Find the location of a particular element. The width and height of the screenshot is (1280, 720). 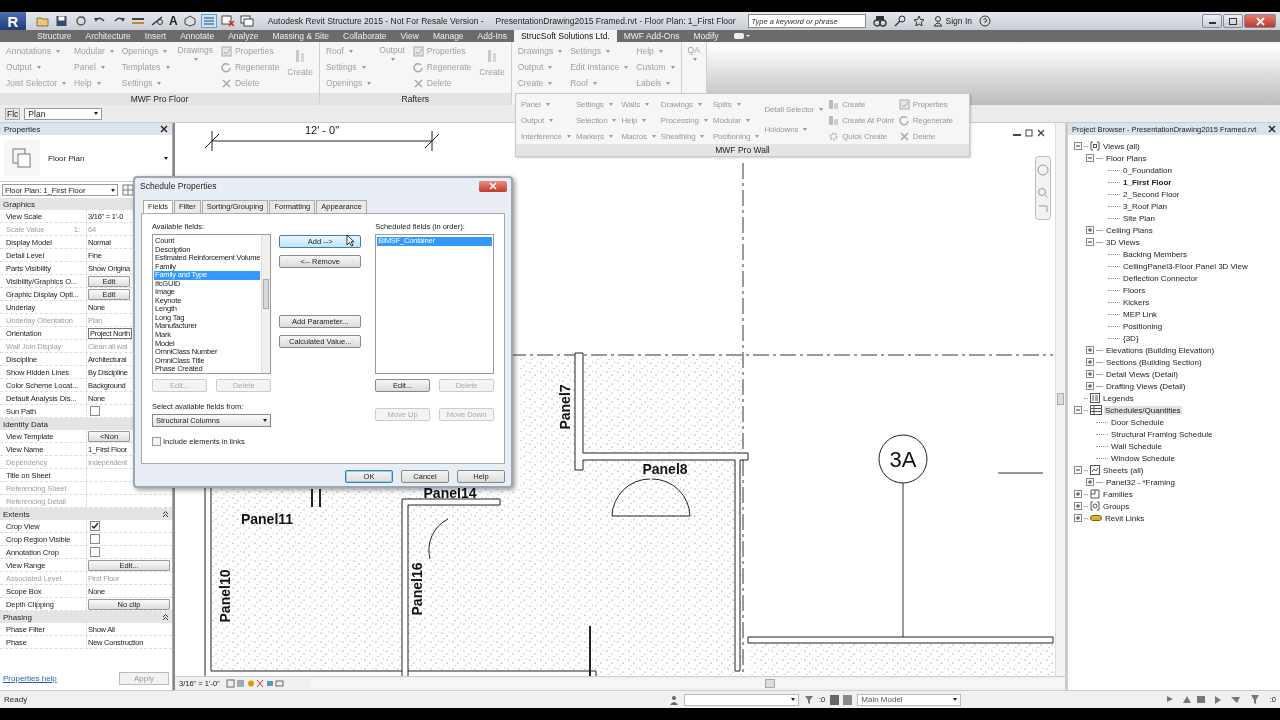

tree-item: Ceiling Plans is located at coordinates (1129, 230).